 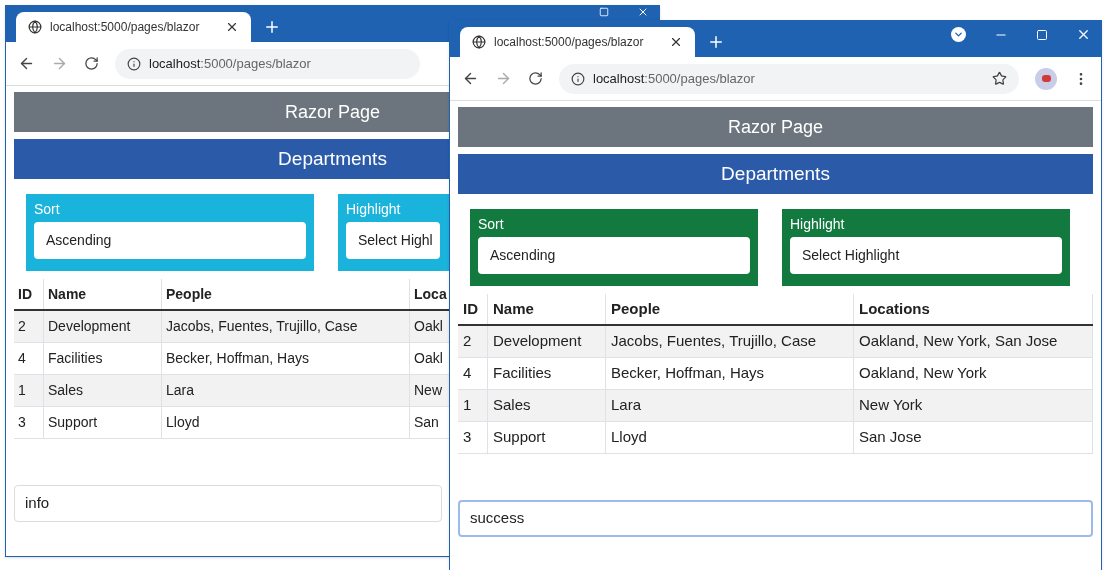 What do you see at coordinates (228, 503) in the screenshot?
I see `message-field: info` at bounding box center [228, 503].